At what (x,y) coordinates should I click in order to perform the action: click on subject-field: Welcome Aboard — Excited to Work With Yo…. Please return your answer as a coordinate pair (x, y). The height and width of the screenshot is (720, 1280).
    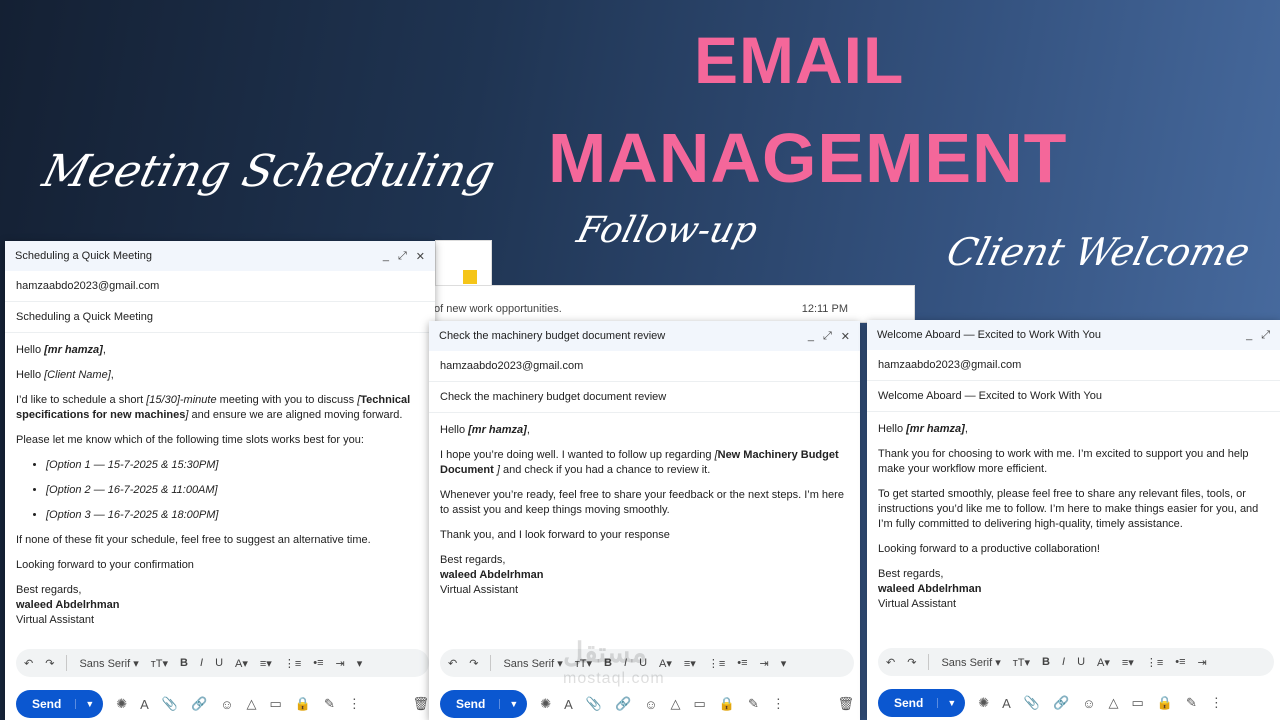
    Looking at the image, I should click on (1073, 396).